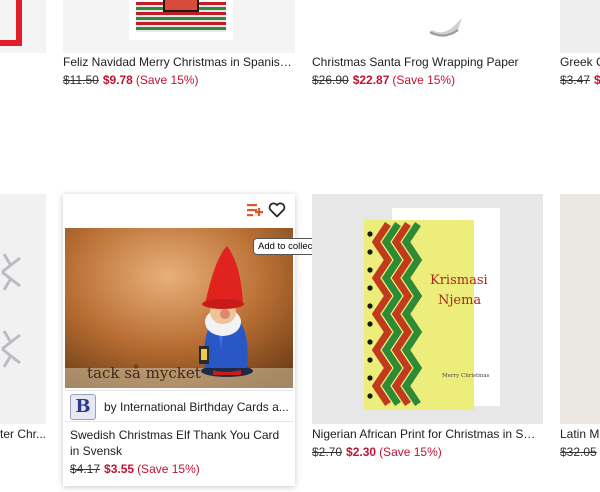 Image resolution: width=600 pixels, height=492 pixels. I want to click on product-title: Christmas Santa Frog Wrapping Paper, so click(428, 62).